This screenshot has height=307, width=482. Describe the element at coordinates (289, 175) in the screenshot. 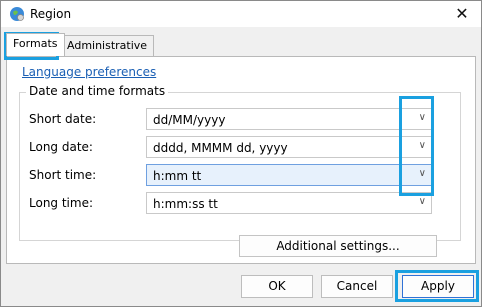

I see `short-time-dropdown: h:mm tt ∨` at that location.